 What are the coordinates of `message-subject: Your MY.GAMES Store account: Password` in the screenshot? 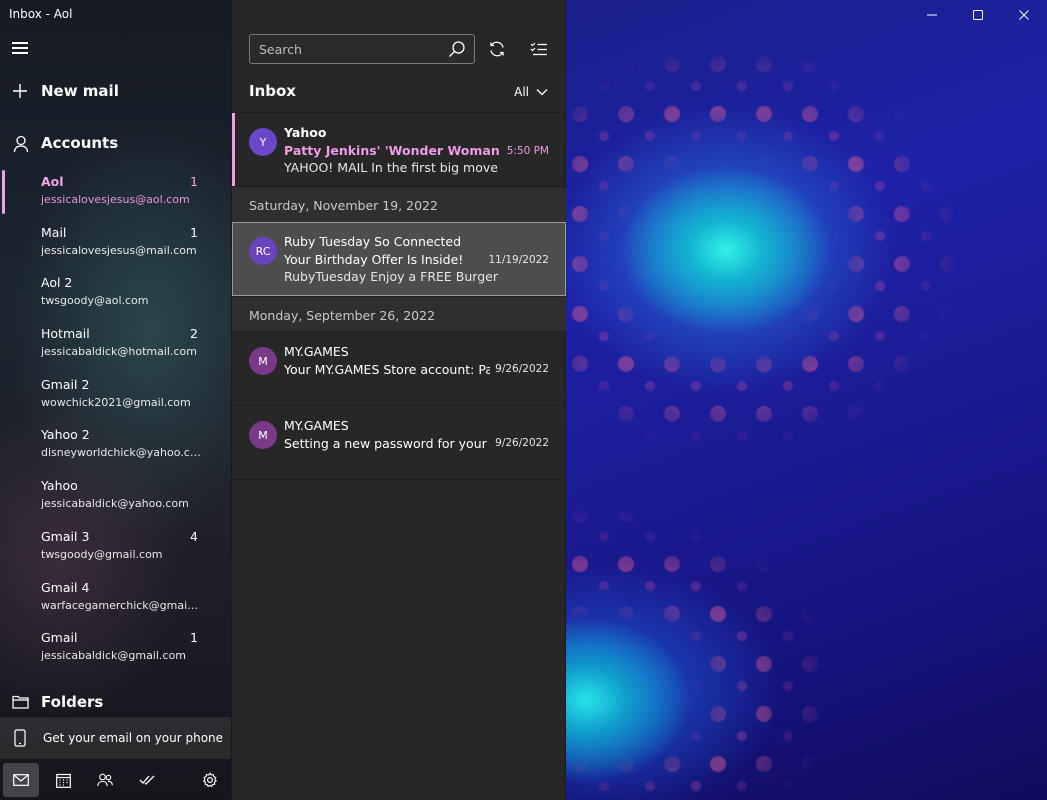 It's located at (387, 369).